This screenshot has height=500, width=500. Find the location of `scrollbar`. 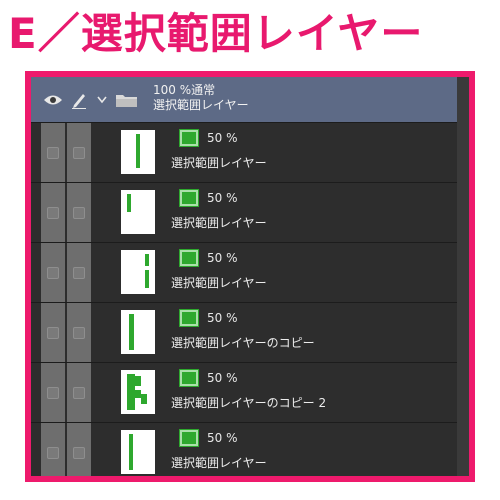

scrollbar is located at coordinates (463, 276).